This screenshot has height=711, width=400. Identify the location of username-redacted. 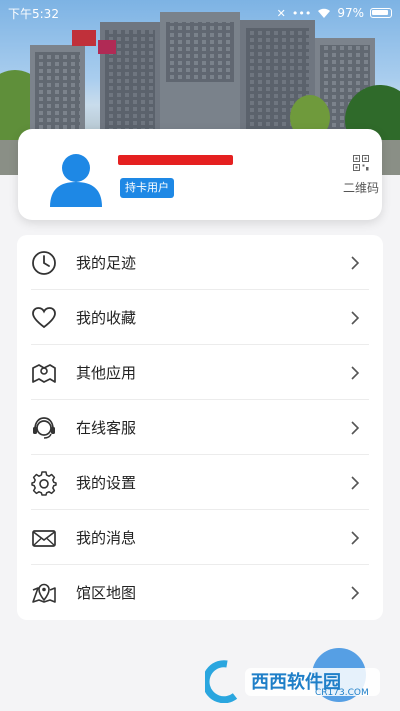
(175, 160).